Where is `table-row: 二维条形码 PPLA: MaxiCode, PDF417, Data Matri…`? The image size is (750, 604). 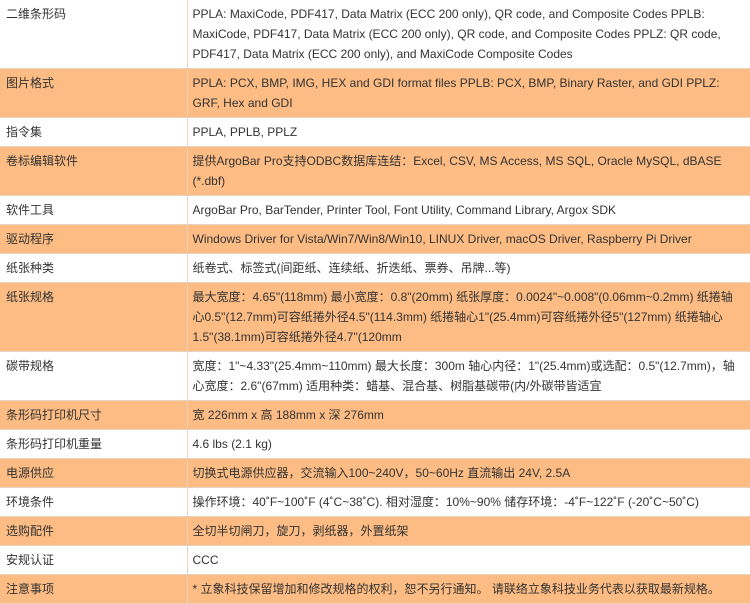
table-row: 二维条形码 PPLA: MaxiCode, PDF417, Data Matri… is located at coordinates (375, 34).